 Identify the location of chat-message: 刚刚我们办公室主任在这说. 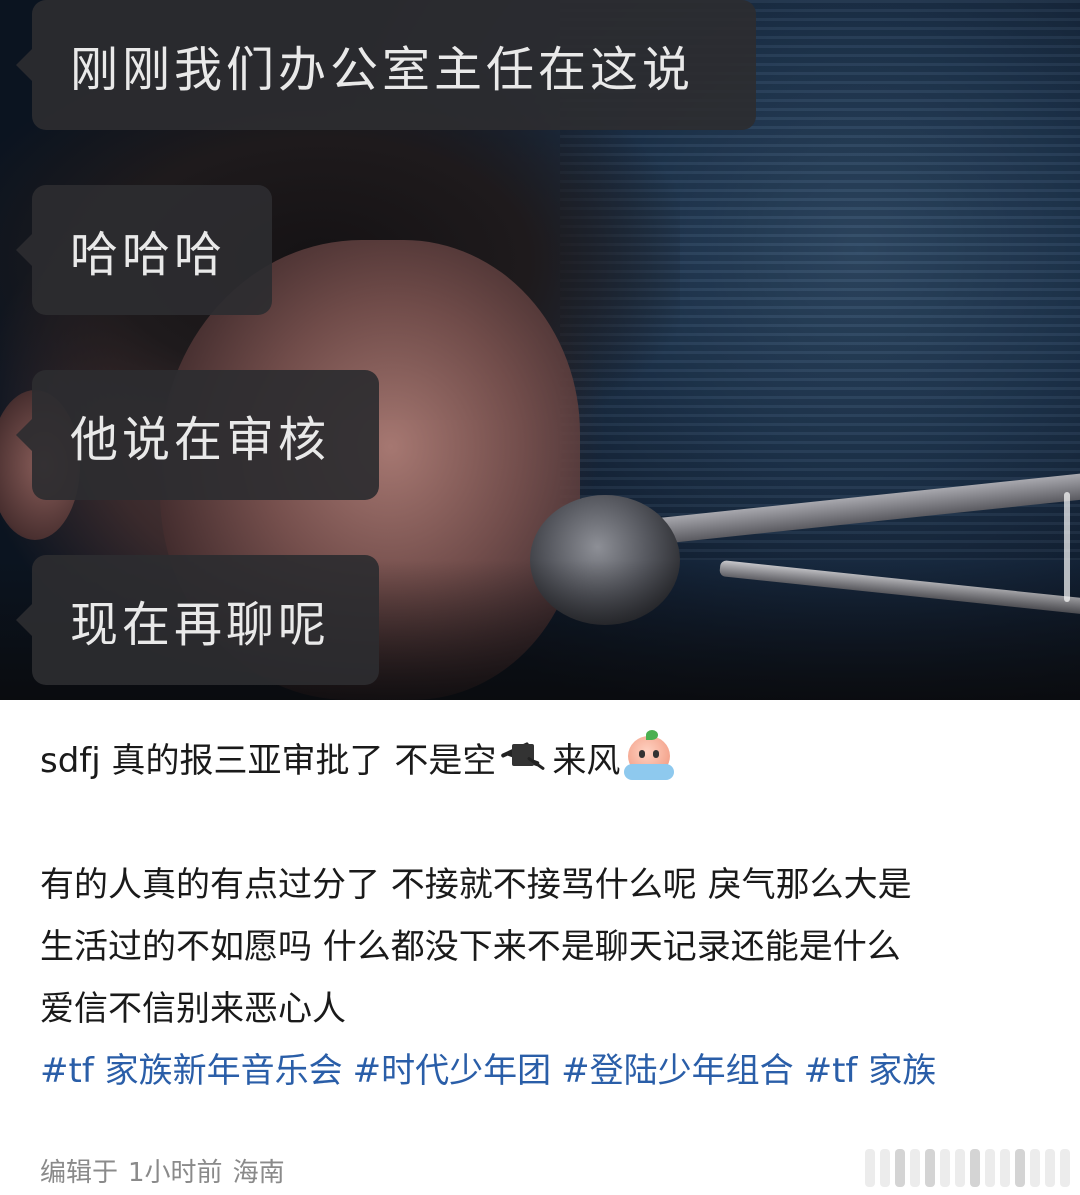
(382, 70).